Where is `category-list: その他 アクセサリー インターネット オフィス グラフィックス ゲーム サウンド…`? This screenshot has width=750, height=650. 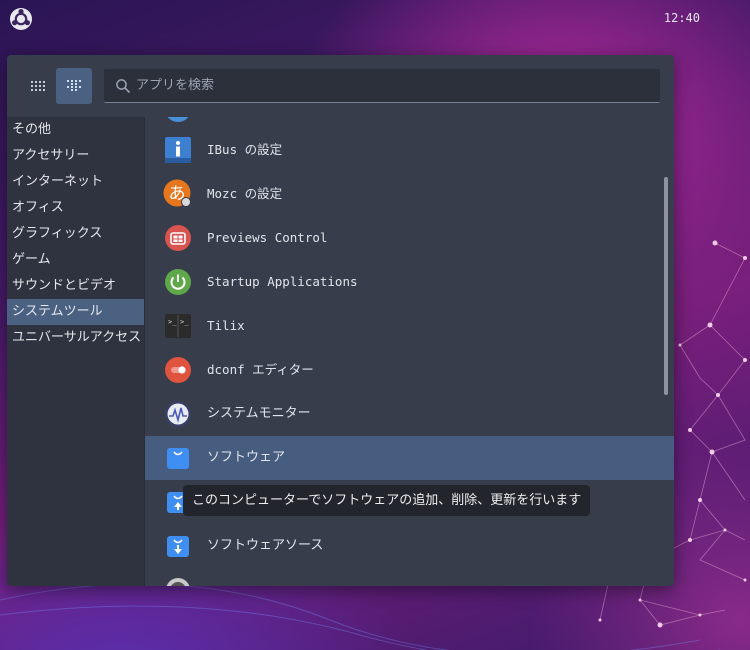 category-list: その他 アクセサリー インターネット オフィス グラフィックス ゲーム サウンド… is located at coordinates (76, 351).